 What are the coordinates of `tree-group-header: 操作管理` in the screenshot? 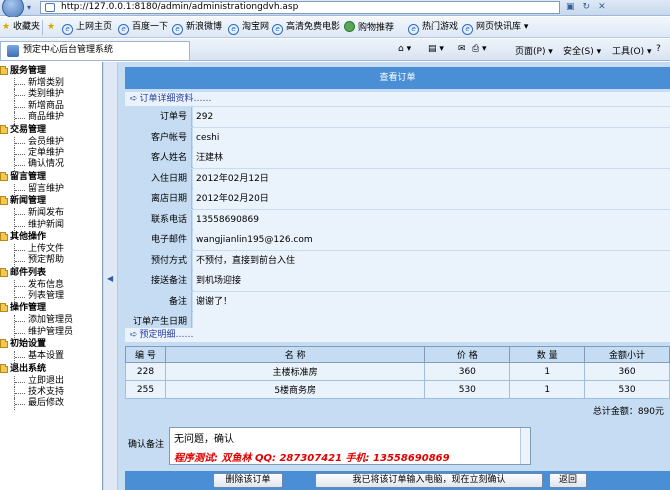 It's located at (51, 308).